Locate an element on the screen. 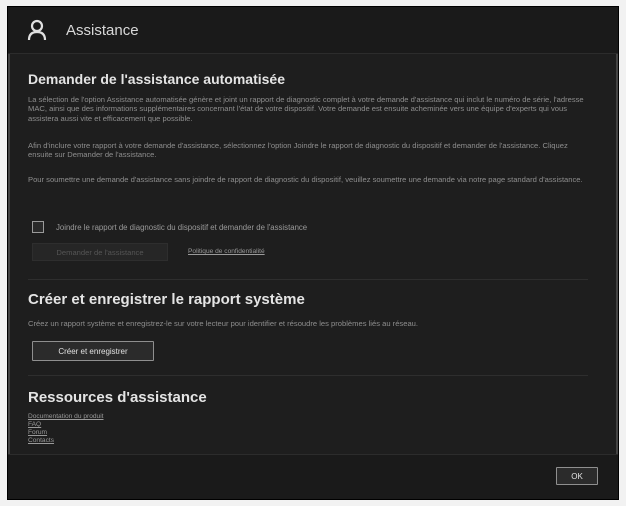 The width and height of the screenshot is (626, 506). forum-link: Forum is located at coordinates (37, 432).